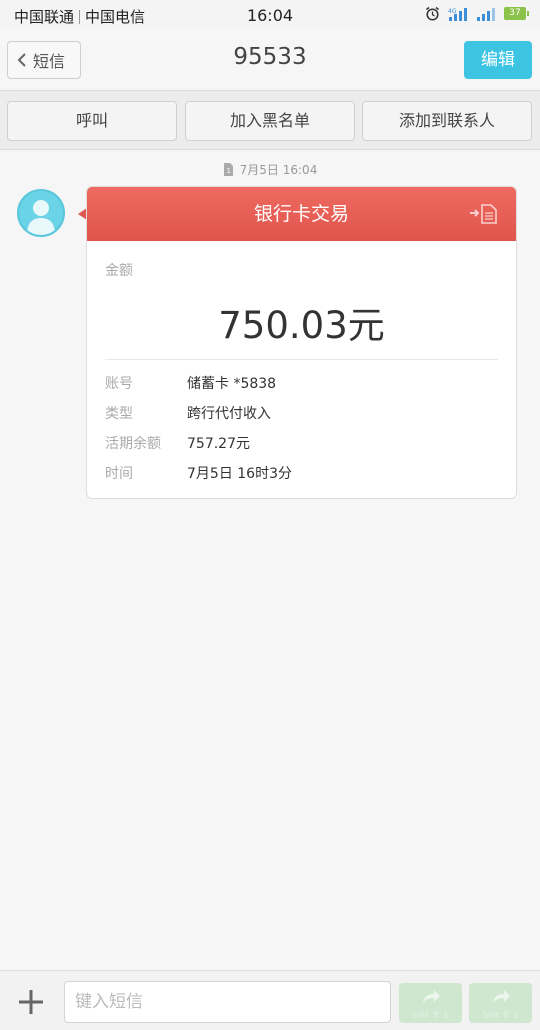  Describe the element at coordinates (301, 325) in the screenshot. I see `amount-value: 750.03元` at that location.